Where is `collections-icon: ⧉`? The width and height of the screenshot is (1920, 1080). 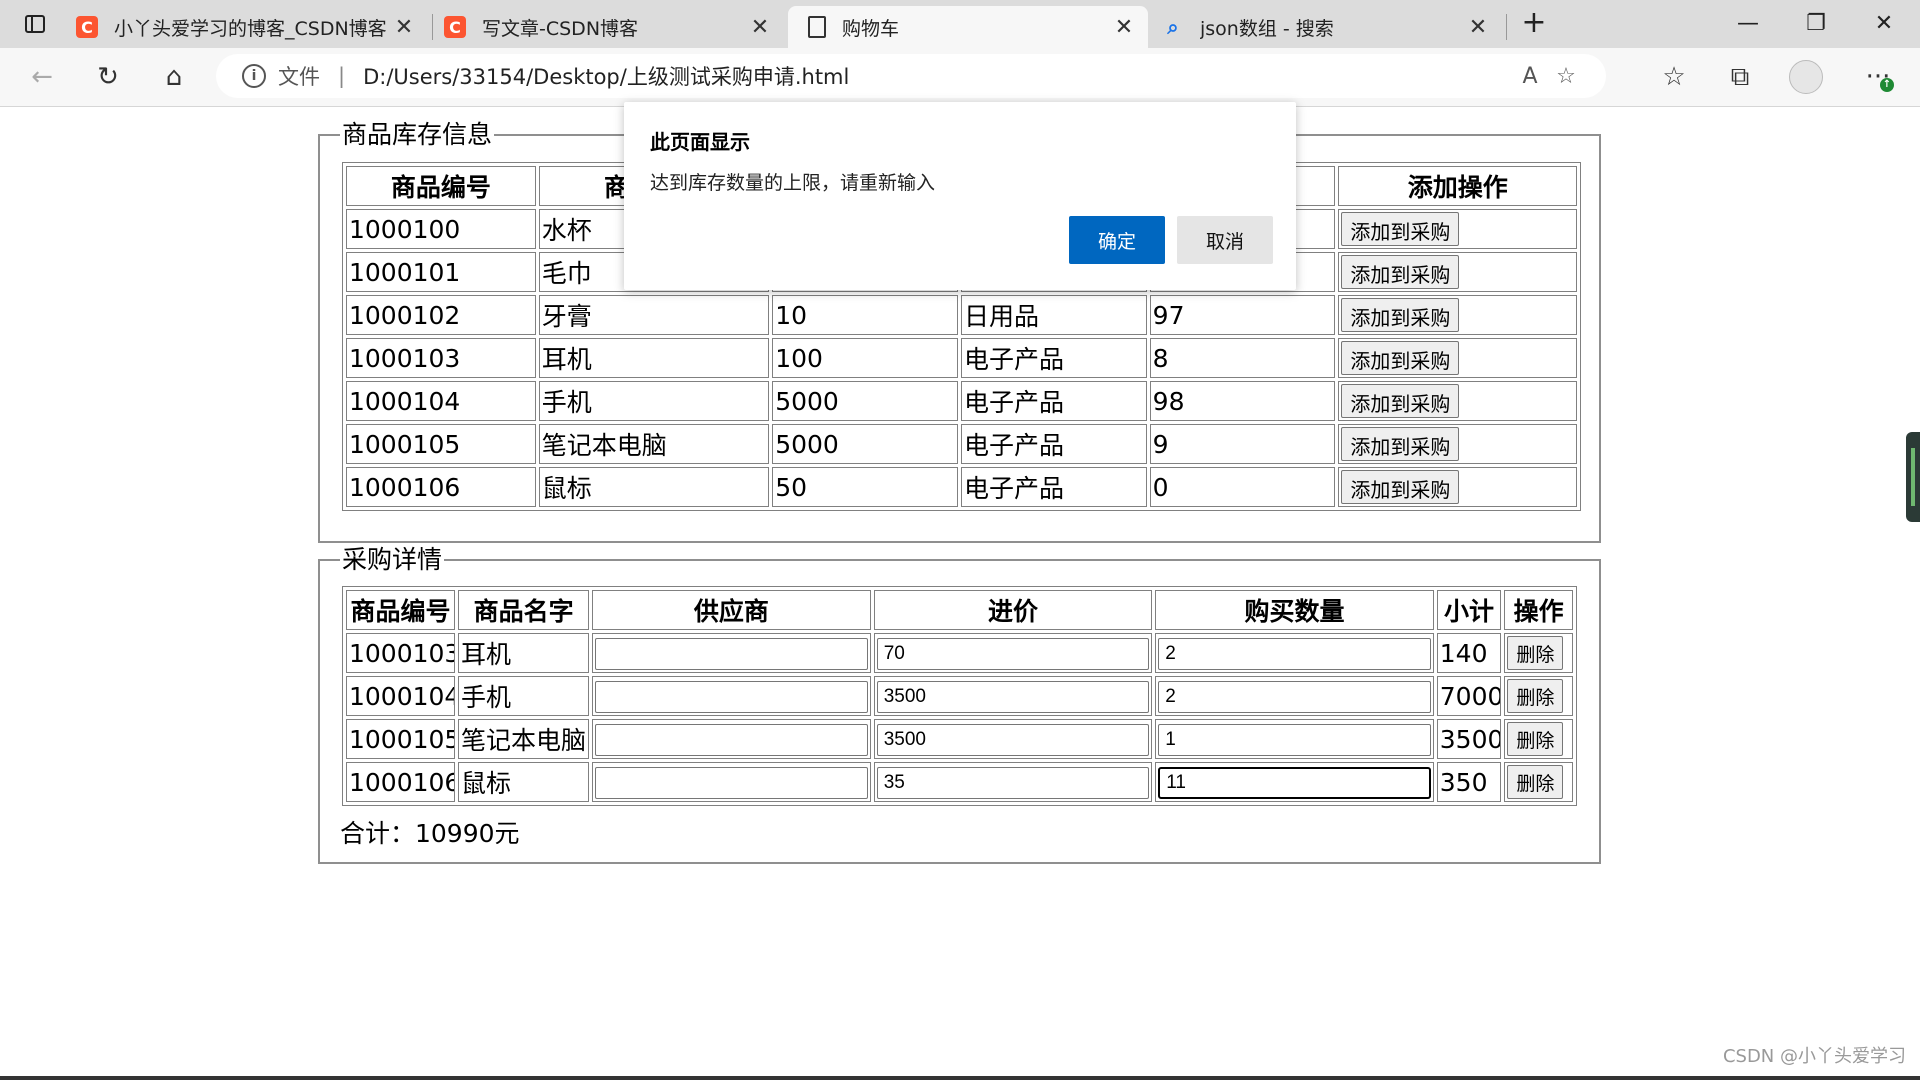
collections-icon: ⧉ is located at coordinates (1740, 77).